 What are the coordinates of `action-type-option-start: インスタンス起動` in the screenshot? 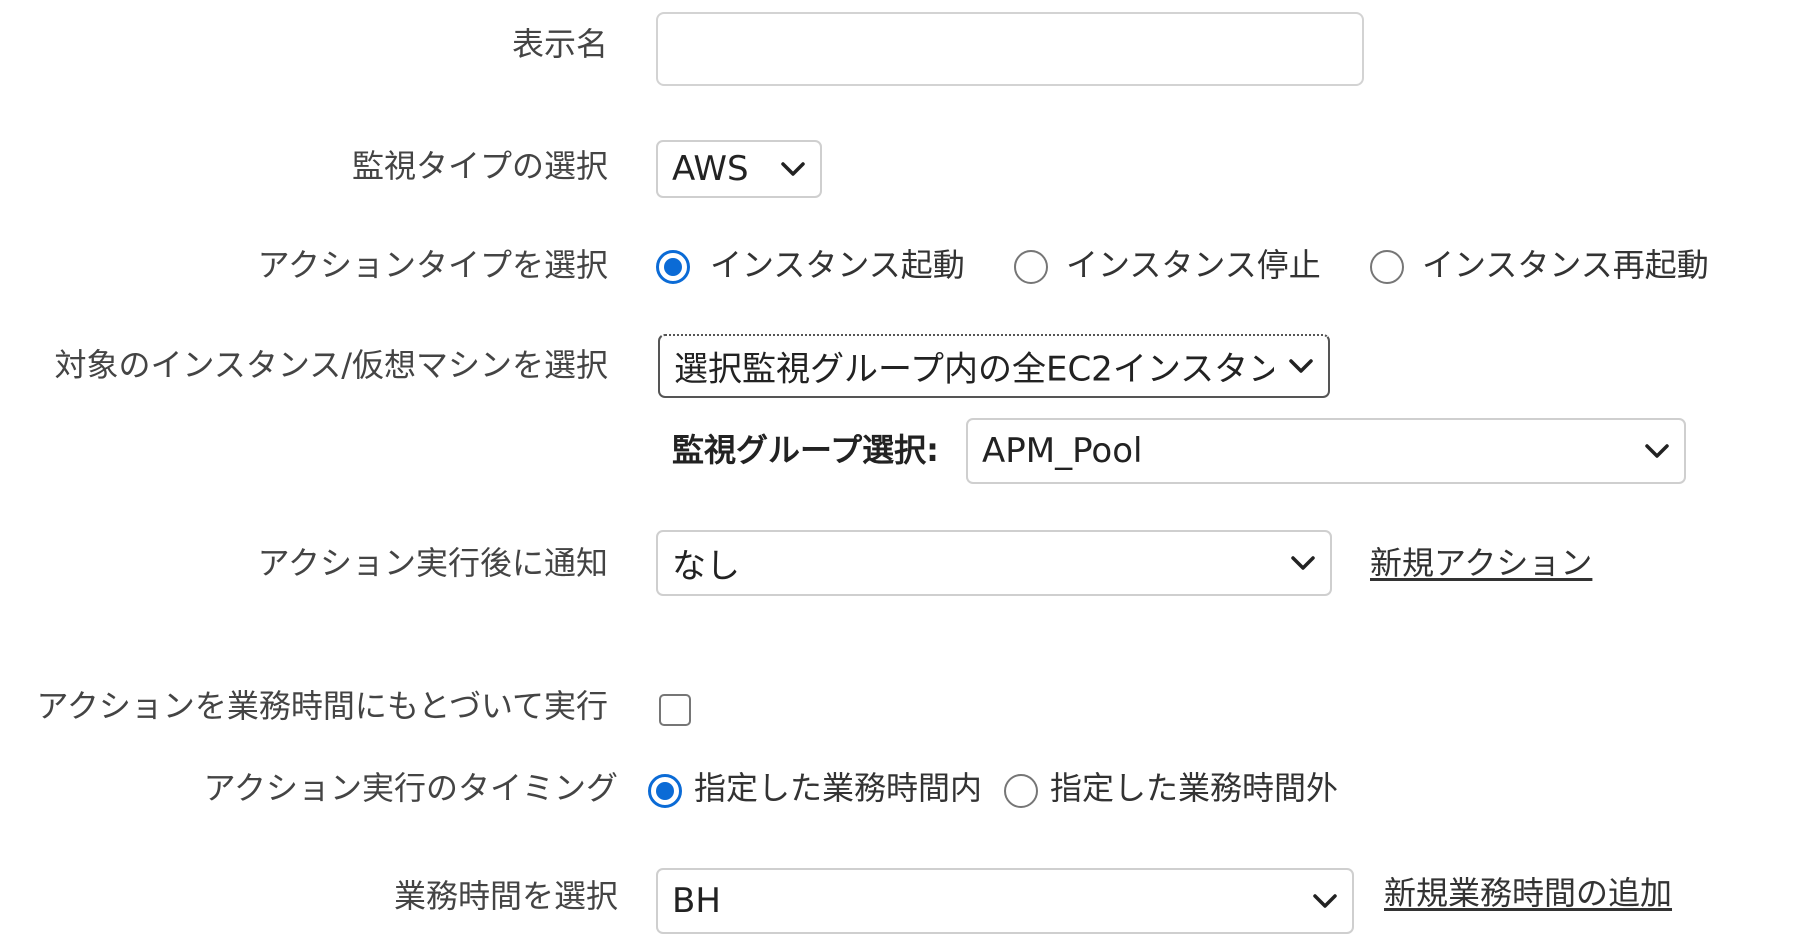 It's located at (837, 265).